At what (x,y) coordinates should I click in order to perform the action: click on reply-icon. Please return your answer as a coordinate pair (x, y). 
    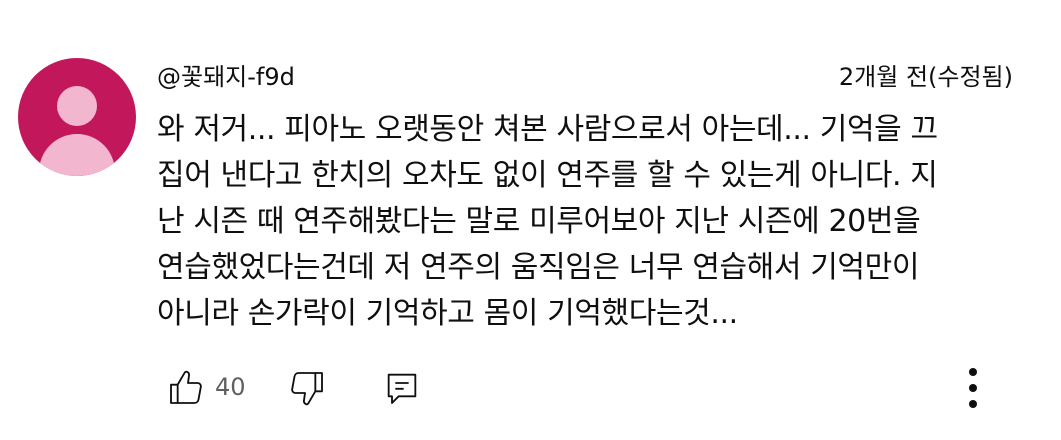
    Looking at the image, I should click on (402, 388).